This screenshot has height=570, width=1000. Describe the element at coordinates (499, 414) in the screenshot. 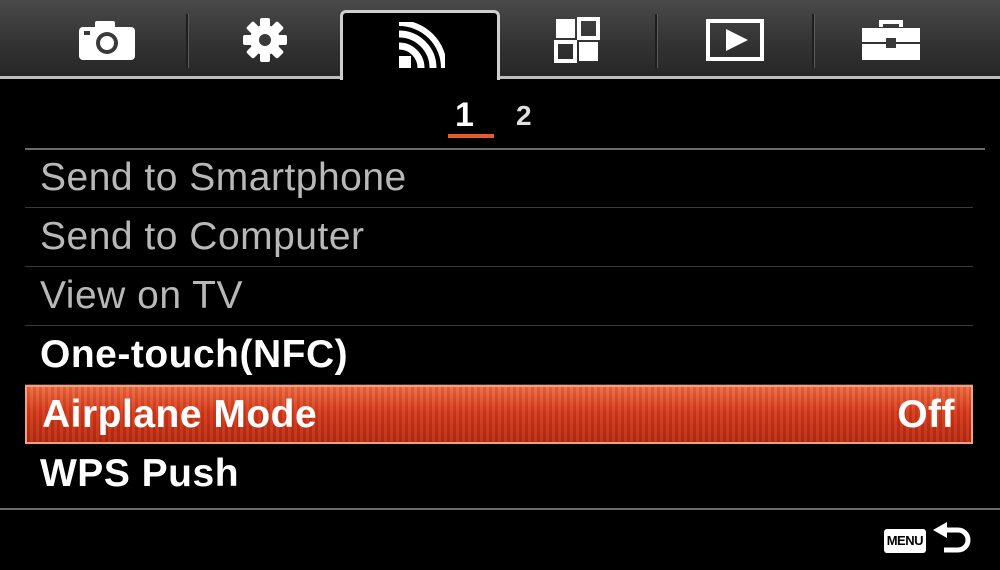

I see `menu-item-airplane-mode: Airplane Mode Off` at that location.